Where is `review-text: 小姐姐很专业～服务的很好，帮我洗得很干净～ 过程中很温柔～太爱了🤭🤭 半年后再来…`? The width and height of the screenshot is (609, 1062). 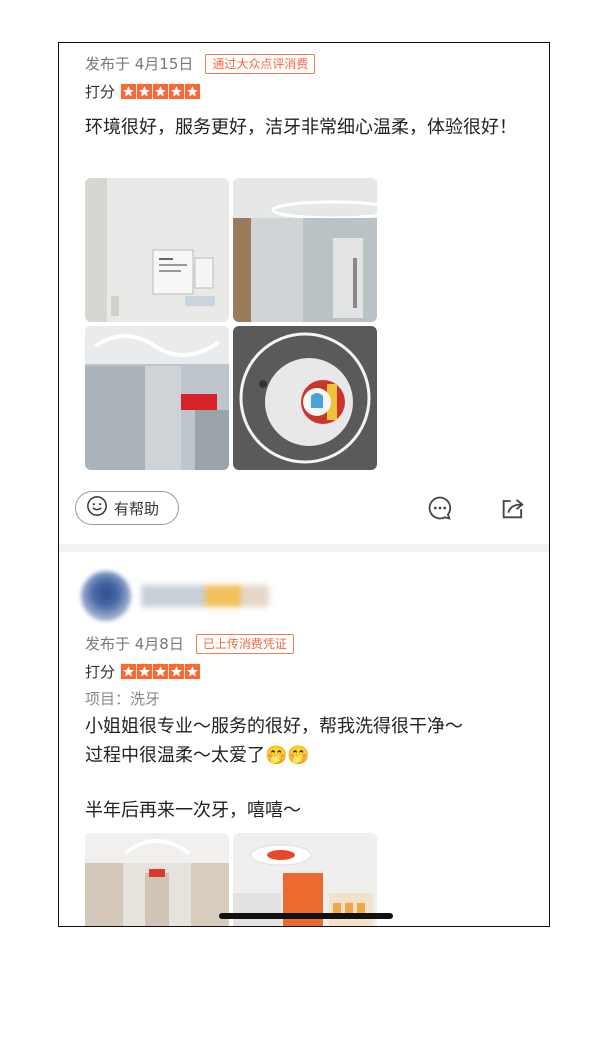
review-text: 小姐姐很专业～服务的很好，帮我洗得很干净～ 过程中很温柔～太爱了🤭🤭 半年后再来… is located at coordinates (305, 768).